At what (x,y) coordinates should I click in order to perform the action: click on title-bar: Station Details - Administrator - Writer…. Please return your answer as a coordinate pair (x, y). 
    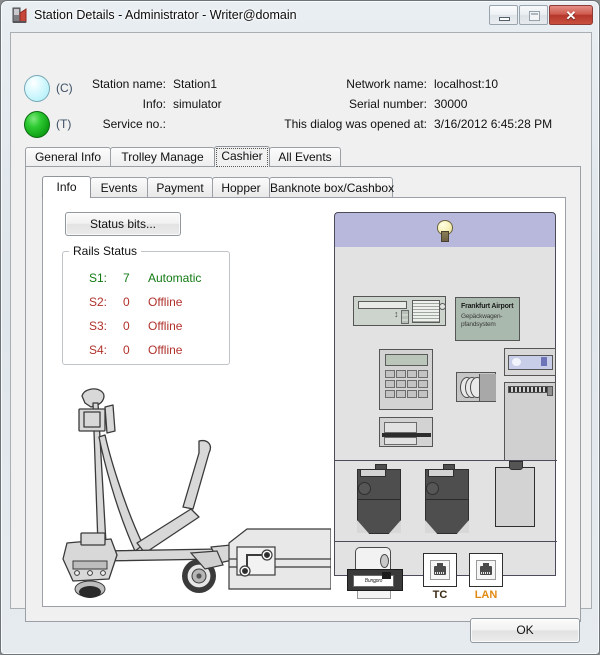
    Looking at the image, I should click on (300, 15).